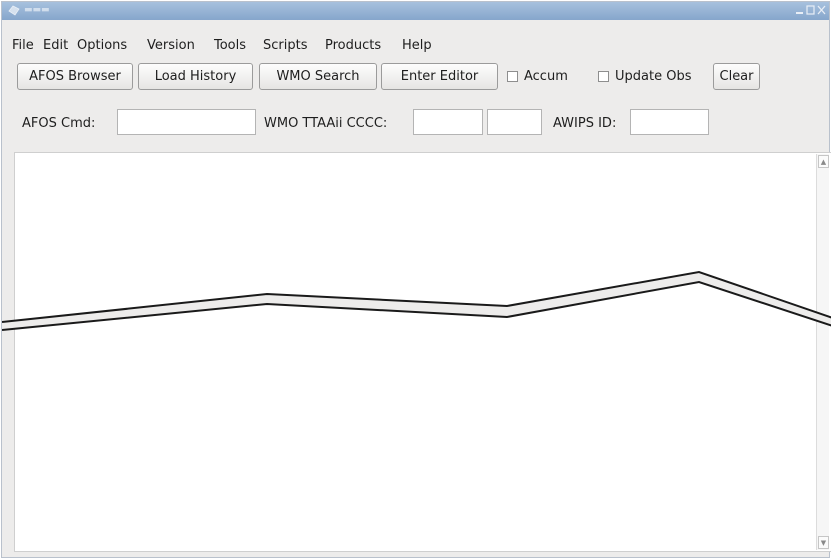 This screenshot has width=831, height=558. What do you see at coordinates (416, 300) in the screenshot?
I see `image-break-line` at bounding box center [416, 300].